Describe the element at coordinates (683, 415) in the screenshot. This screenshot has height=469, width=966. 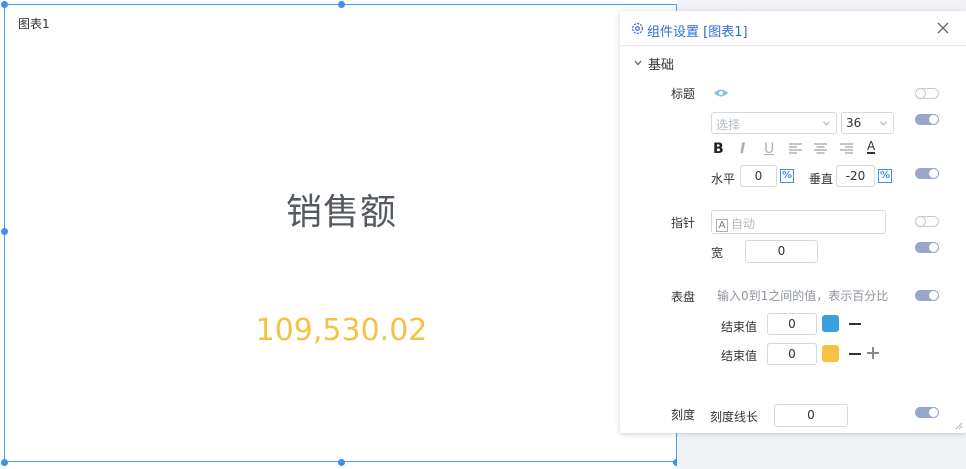
I see `scale-row-label: 刻度` at that location.